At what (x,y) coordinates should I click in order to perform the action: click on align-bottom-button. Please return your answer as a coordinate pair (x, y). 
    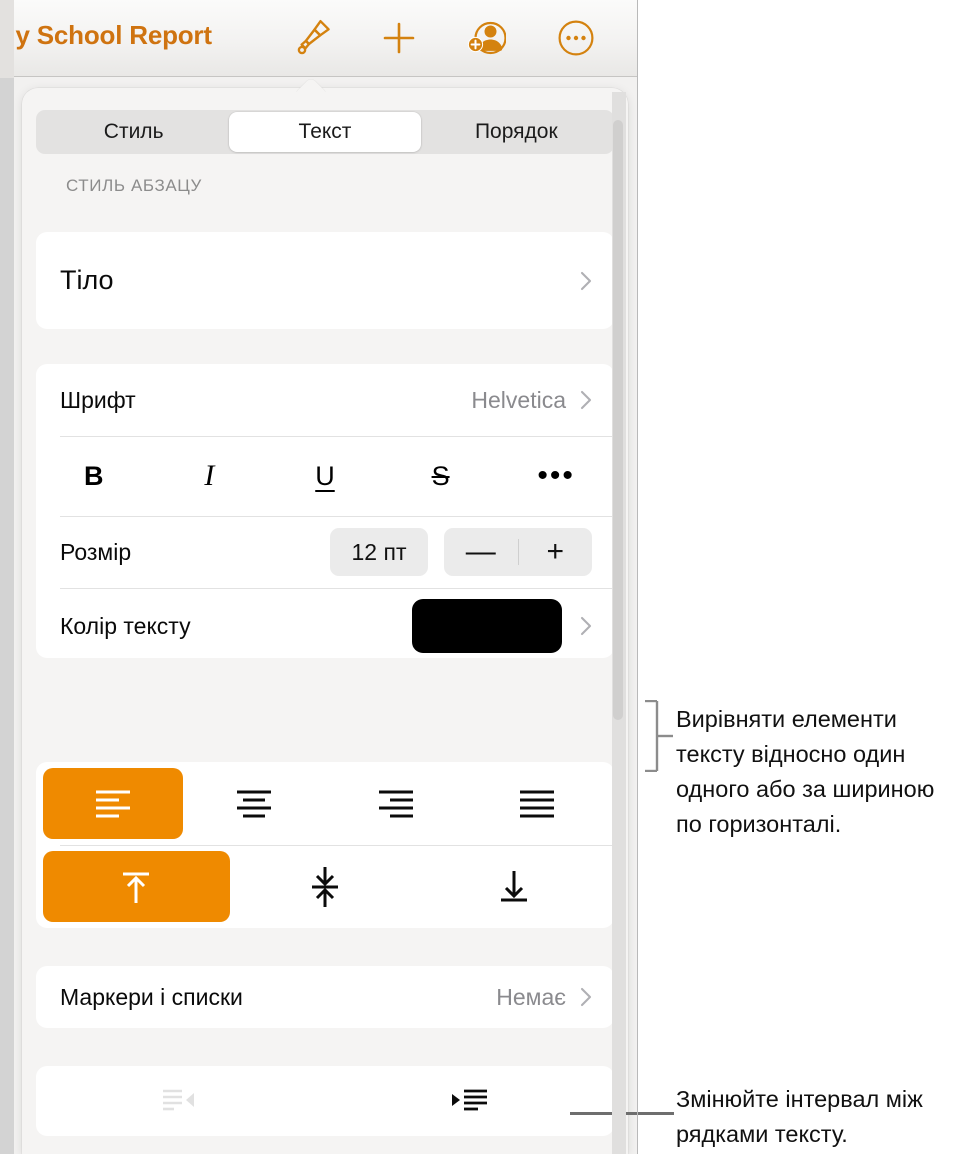
    Looking at the image, I should click on (513, 886).